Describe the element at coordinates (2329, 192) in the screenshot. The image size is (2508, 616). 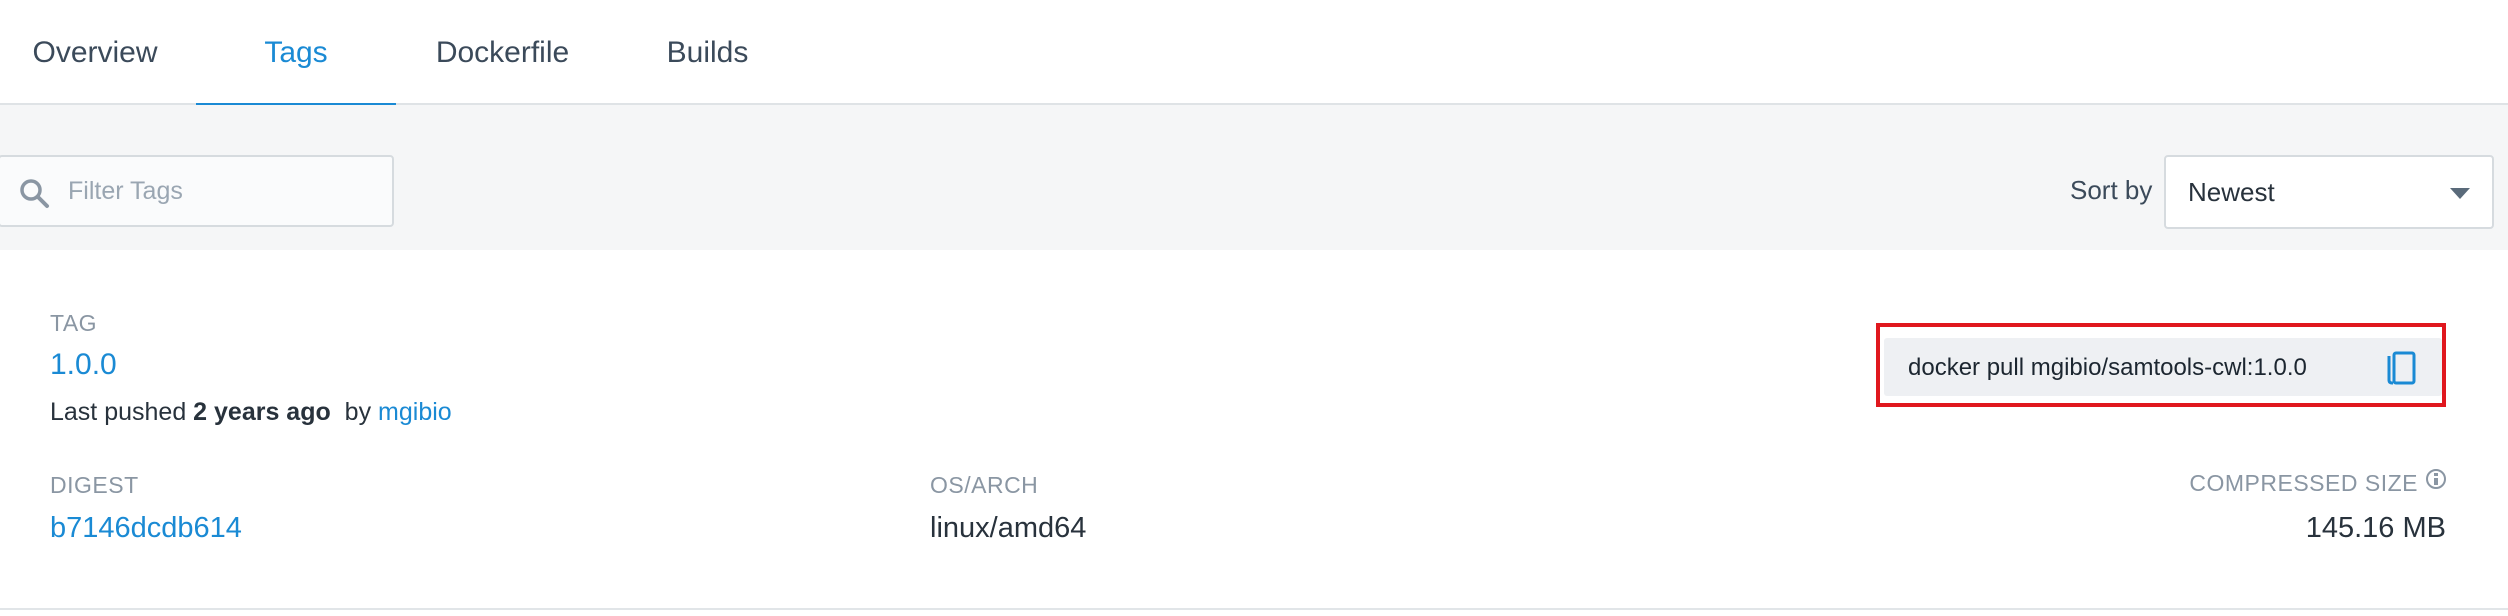
I see `sort-select: Newest` at that location.